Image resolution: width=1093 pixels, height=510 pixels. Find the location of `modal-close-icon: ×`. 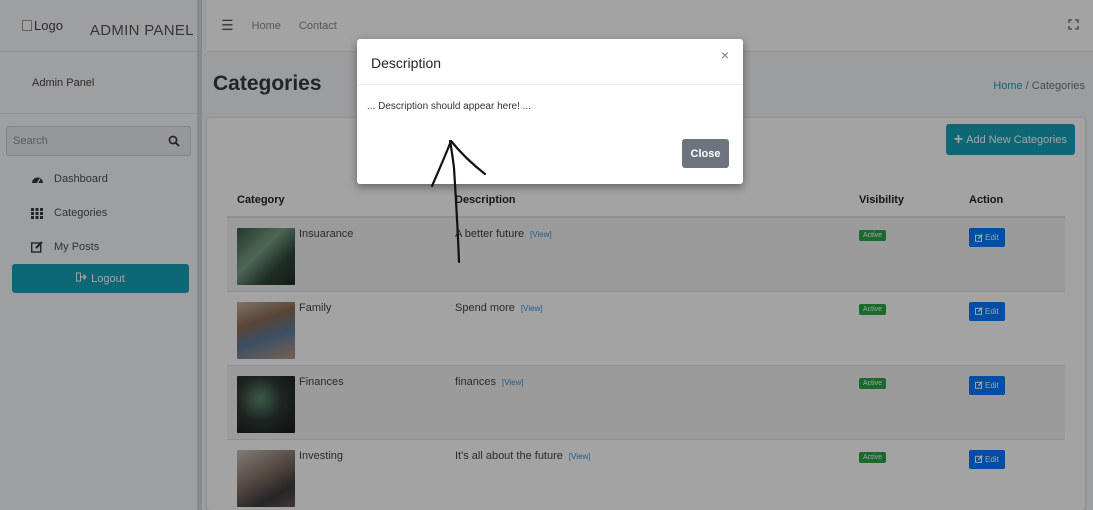

modal-close-icon: × is located at coordinates (725, 55).